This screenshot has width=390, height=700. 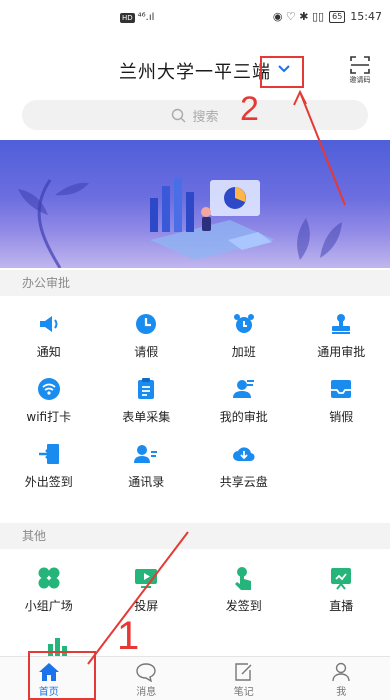 I want to click on search-placeholder: 搜索, so click(x=205, y=117).